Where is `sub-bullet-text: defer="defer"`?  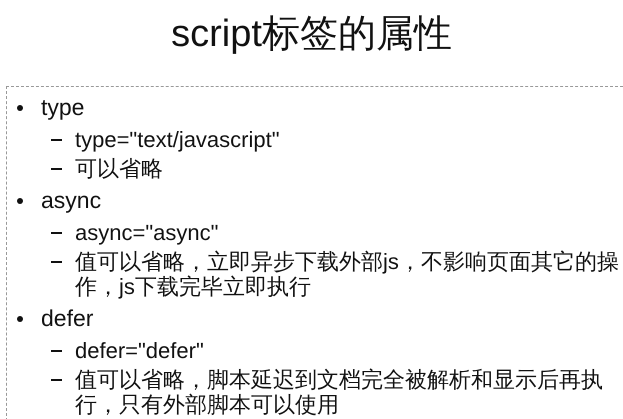
sub-bullet-text: defer="defer" is located at coordinates (139, 350).